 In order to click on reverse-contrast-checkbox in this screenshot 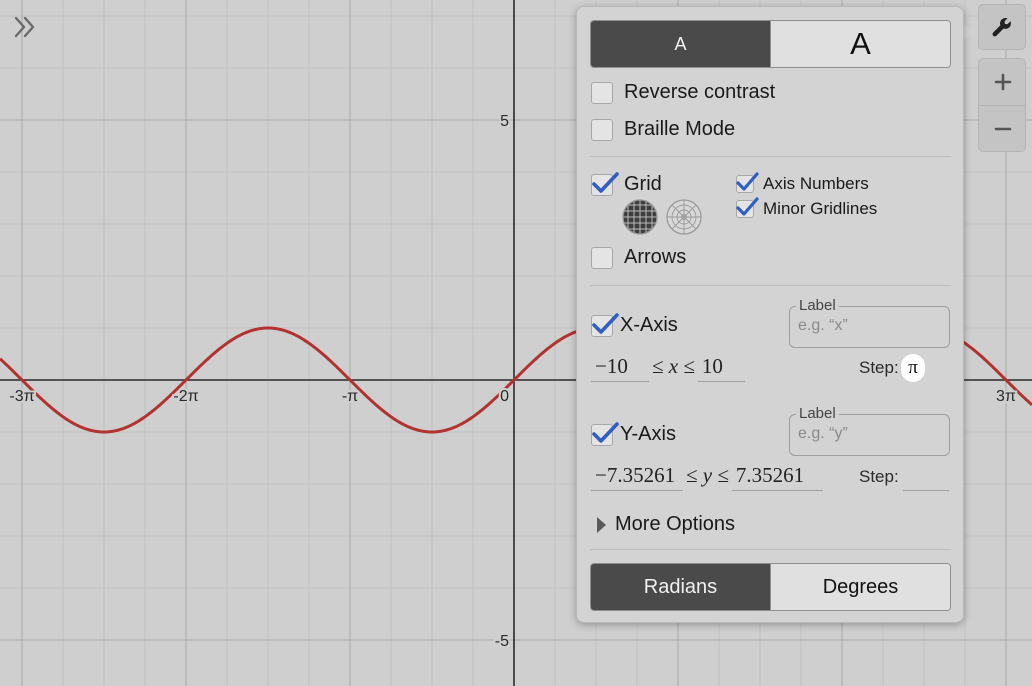, I will do `click(602, 92)`.